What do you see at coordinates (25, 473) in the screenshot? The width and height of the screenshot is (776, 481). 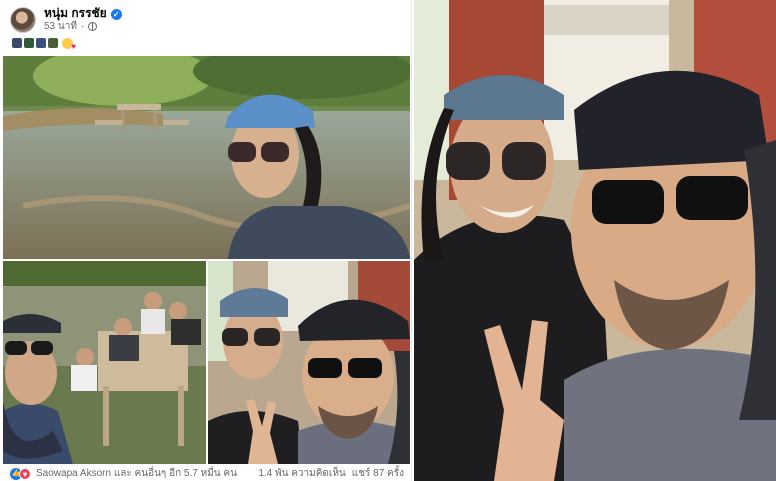 I see `love-reaction-icon: ♥` at bounding box center [25, 473].